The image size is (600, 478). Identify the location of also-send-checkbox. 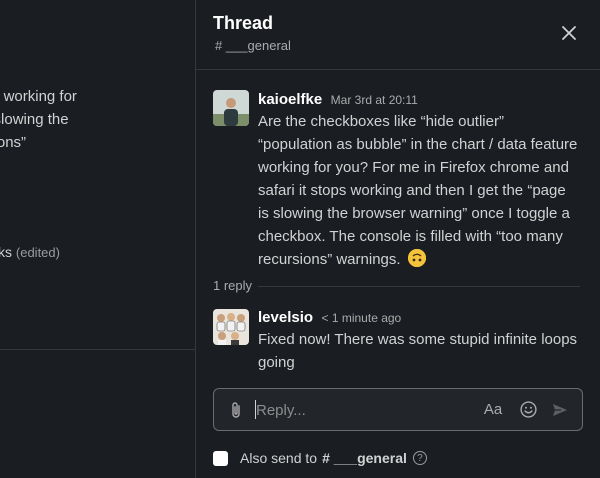
(220, 458).